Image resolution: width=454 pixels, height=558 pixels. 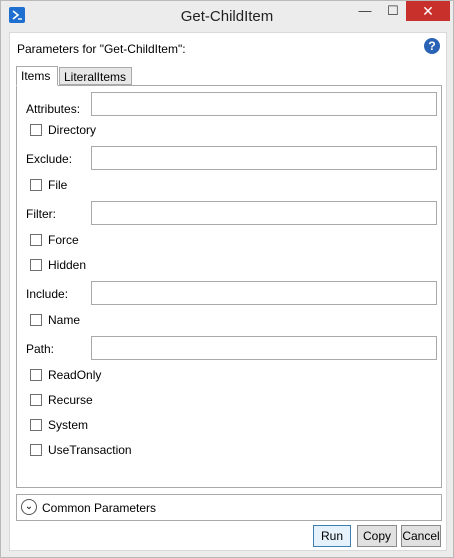 What do you see at coordinates (41, 214) in the screenshot?
I see `filter-label: Filter:` at bounding box center [41, 214].